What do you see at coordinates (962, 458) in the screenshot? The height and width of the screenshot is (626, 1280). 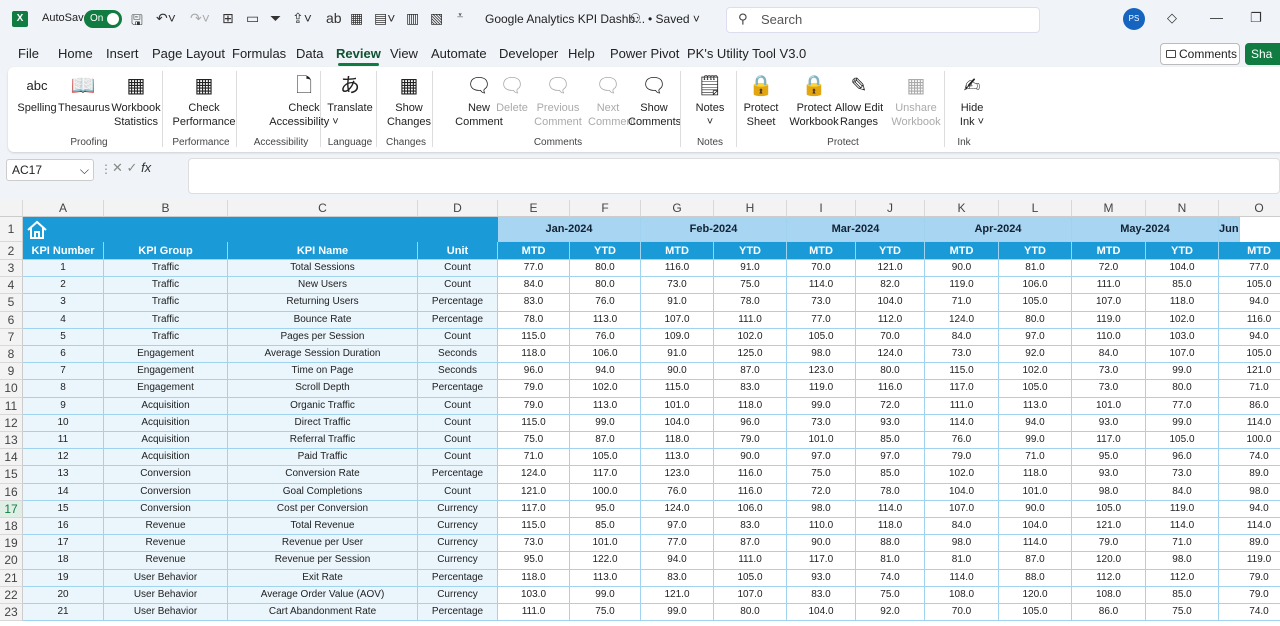 I see `cell: 79.0` at bounding box center [962, 458].